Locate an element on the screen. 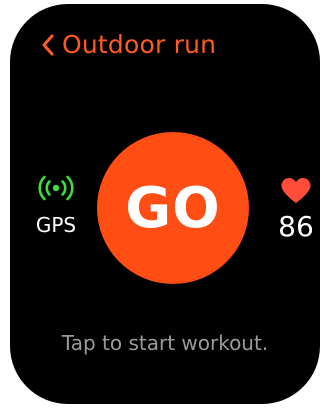  heart-rate-value: 86 is located at coordinates (296, 226).